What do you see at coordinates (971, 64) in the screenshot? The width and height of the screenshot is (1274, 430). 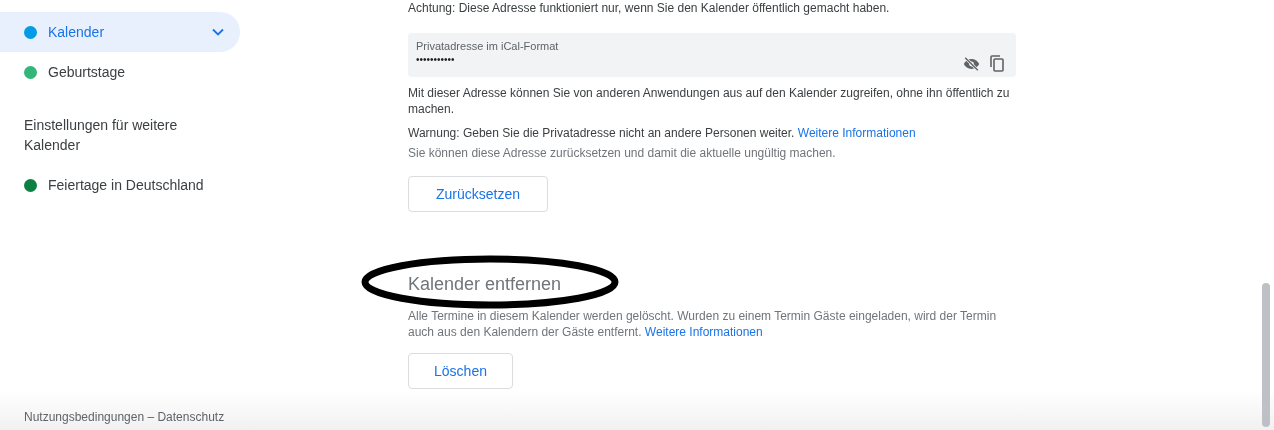 I see `eye-off-icon` at bounding box center [971, 64].